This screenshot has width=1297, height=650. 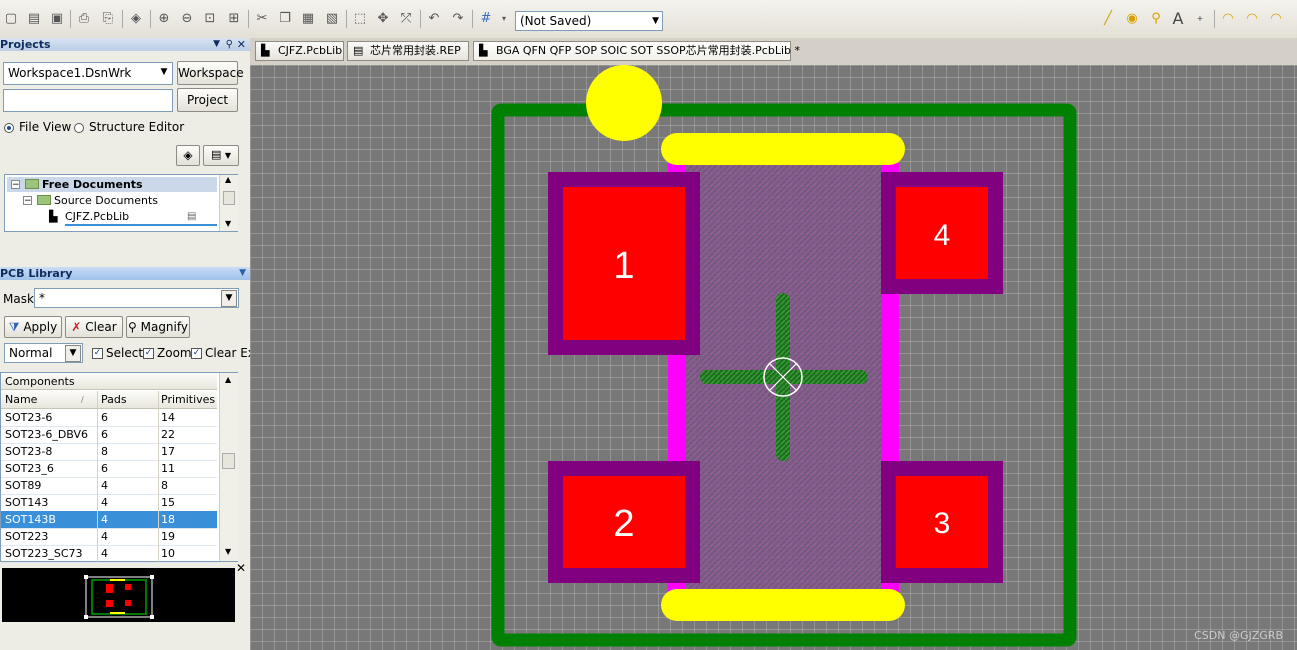 What do you see at coordinates (210, 73) in the screenshot?
I see `workspace-button: Workspace` at bounding box center [210, 73].